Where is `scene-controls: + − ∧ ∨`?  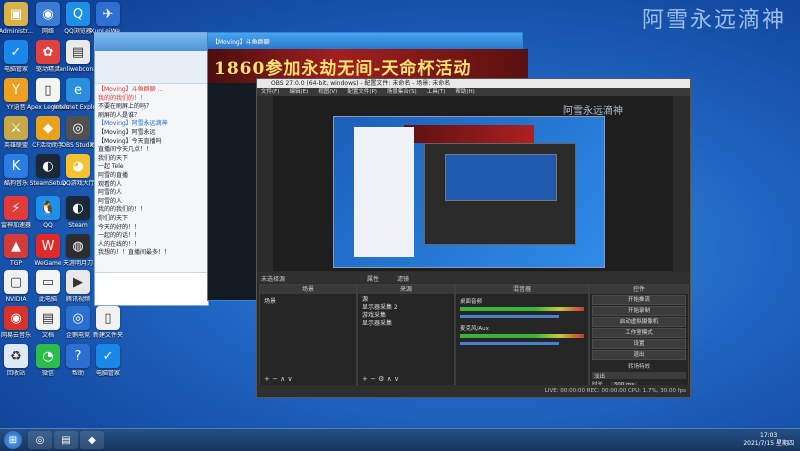
scene-controls: + − ∧ ∨ is located at coordinates (278, 379).